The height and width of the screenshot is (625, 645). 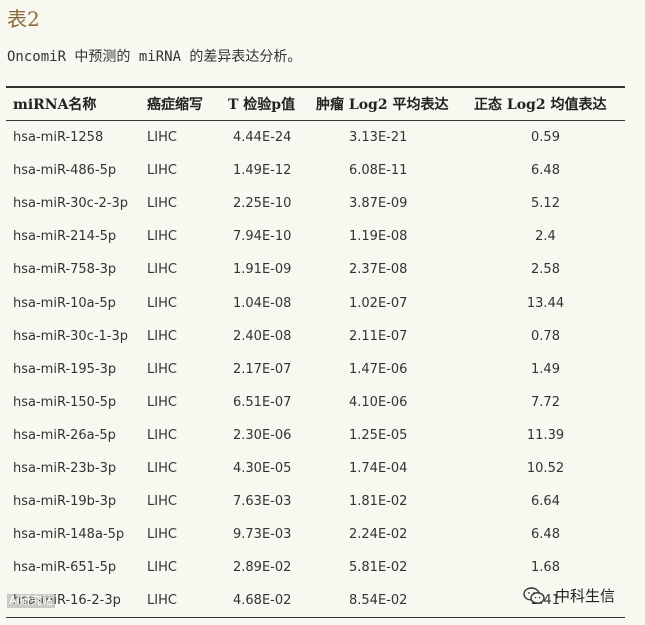 I want to click on cell-tumor-log2-mean: 3.13E-21, so click(x=378, y=138).